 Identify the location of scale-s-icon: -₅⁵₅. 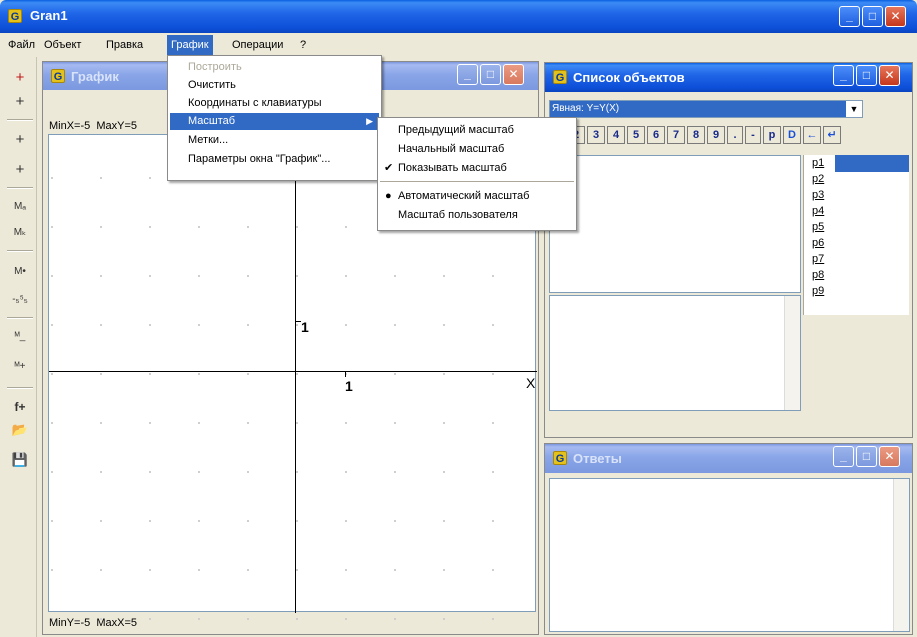
(20, 300).